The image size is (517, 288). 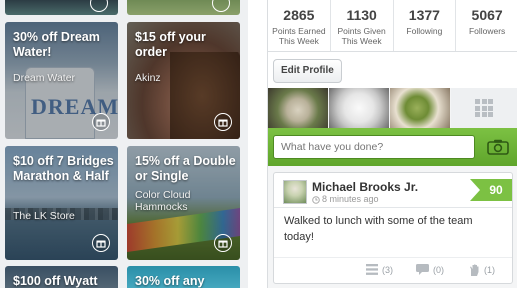 What do you see at coordinates (44, 78) in the screenshot?
I see `deal-brand: Dream Water` at bounding box center [44, 78].